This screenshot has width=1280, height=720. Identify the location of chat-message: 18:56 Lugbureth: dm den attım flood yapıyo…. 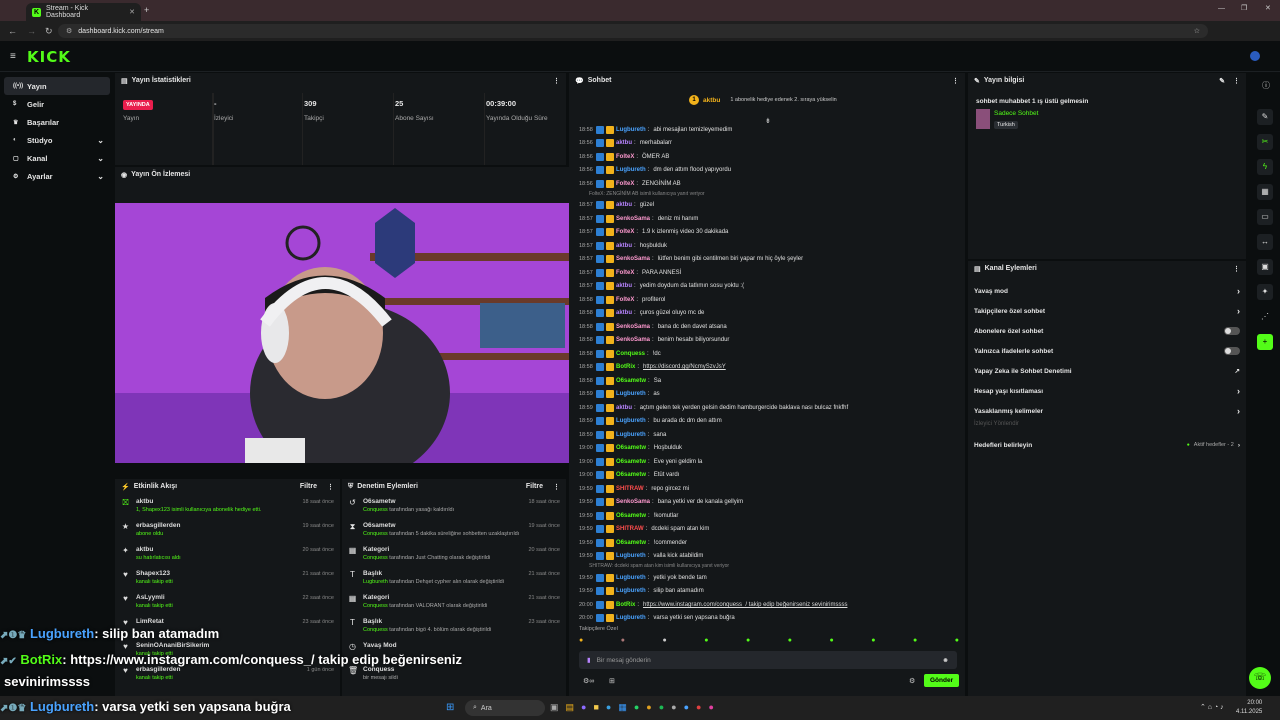
(767, 171).